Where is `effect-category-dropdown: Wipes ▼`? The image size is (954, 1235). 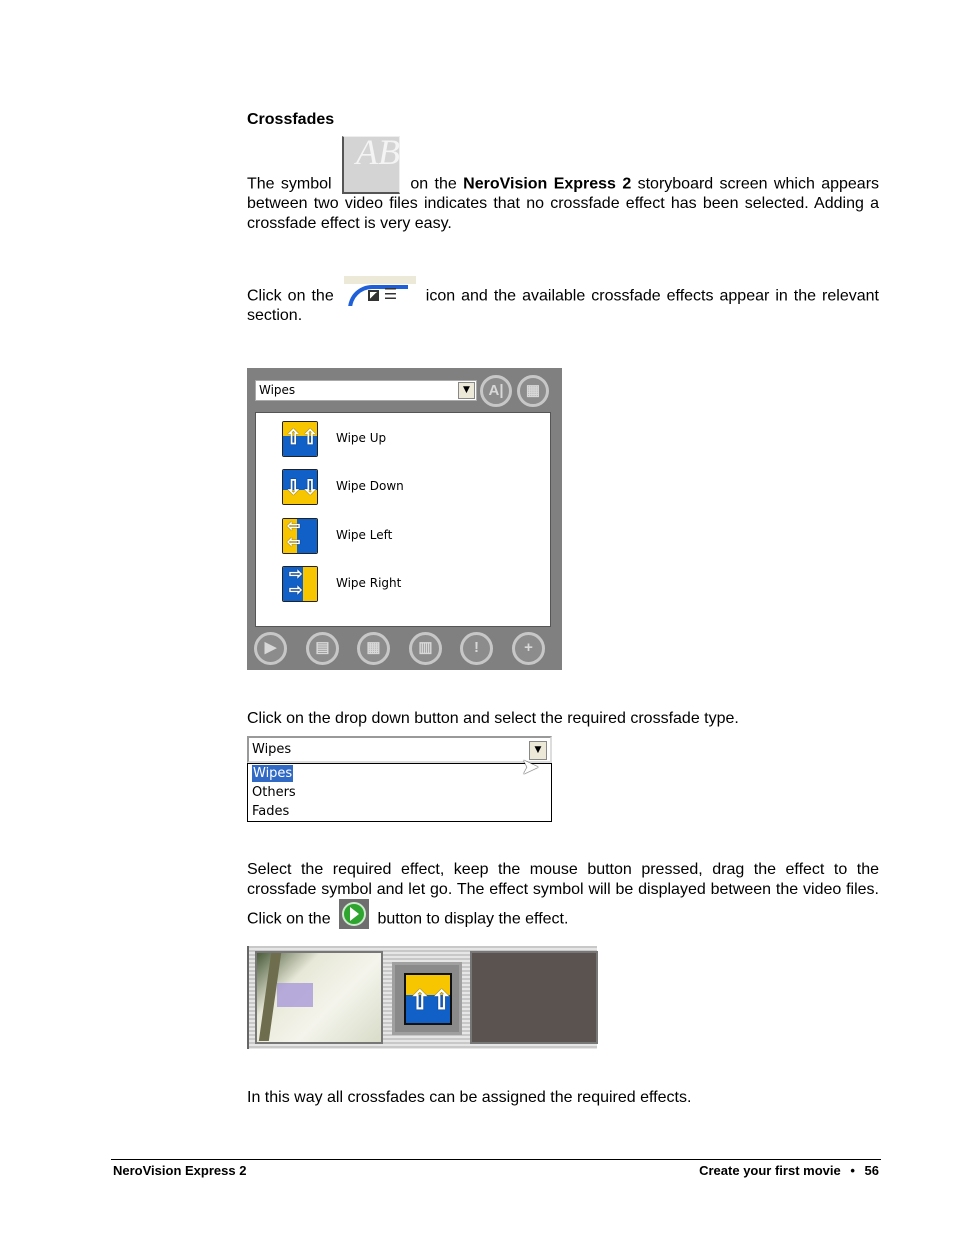
effect-category-dropdown: Wipes ▼ is located at coordinates (366, 390).